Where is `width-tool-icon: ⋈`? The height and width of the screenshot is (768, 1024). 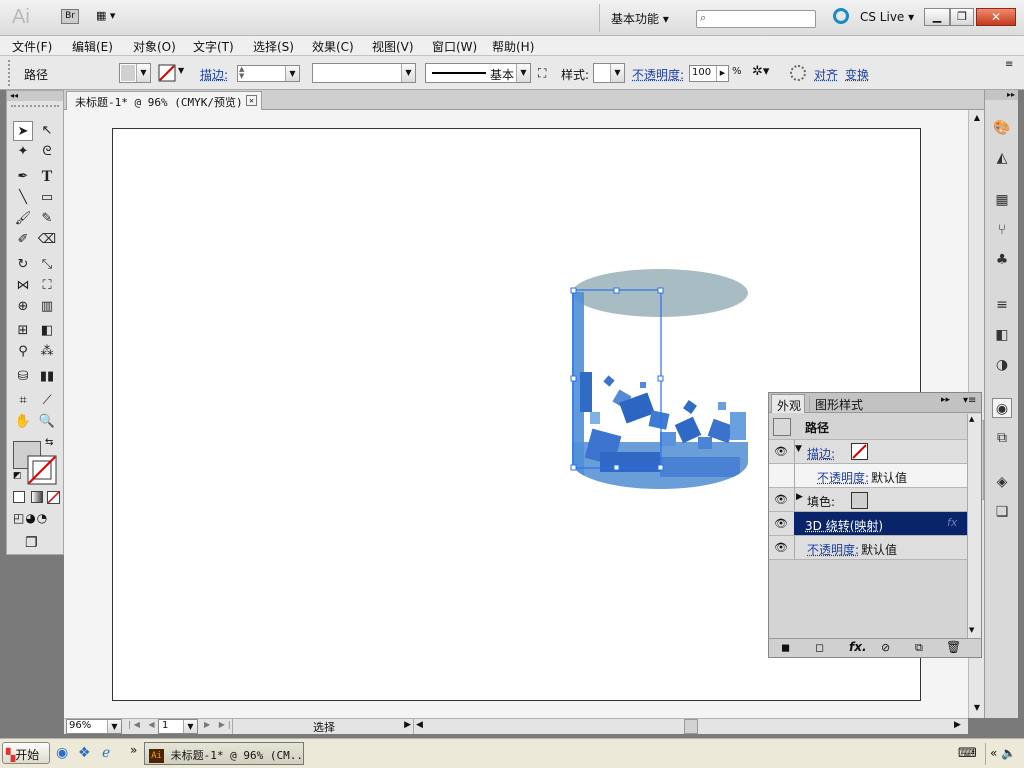
width-tool-icon: ⋈ is located at coordinates (23, 286).